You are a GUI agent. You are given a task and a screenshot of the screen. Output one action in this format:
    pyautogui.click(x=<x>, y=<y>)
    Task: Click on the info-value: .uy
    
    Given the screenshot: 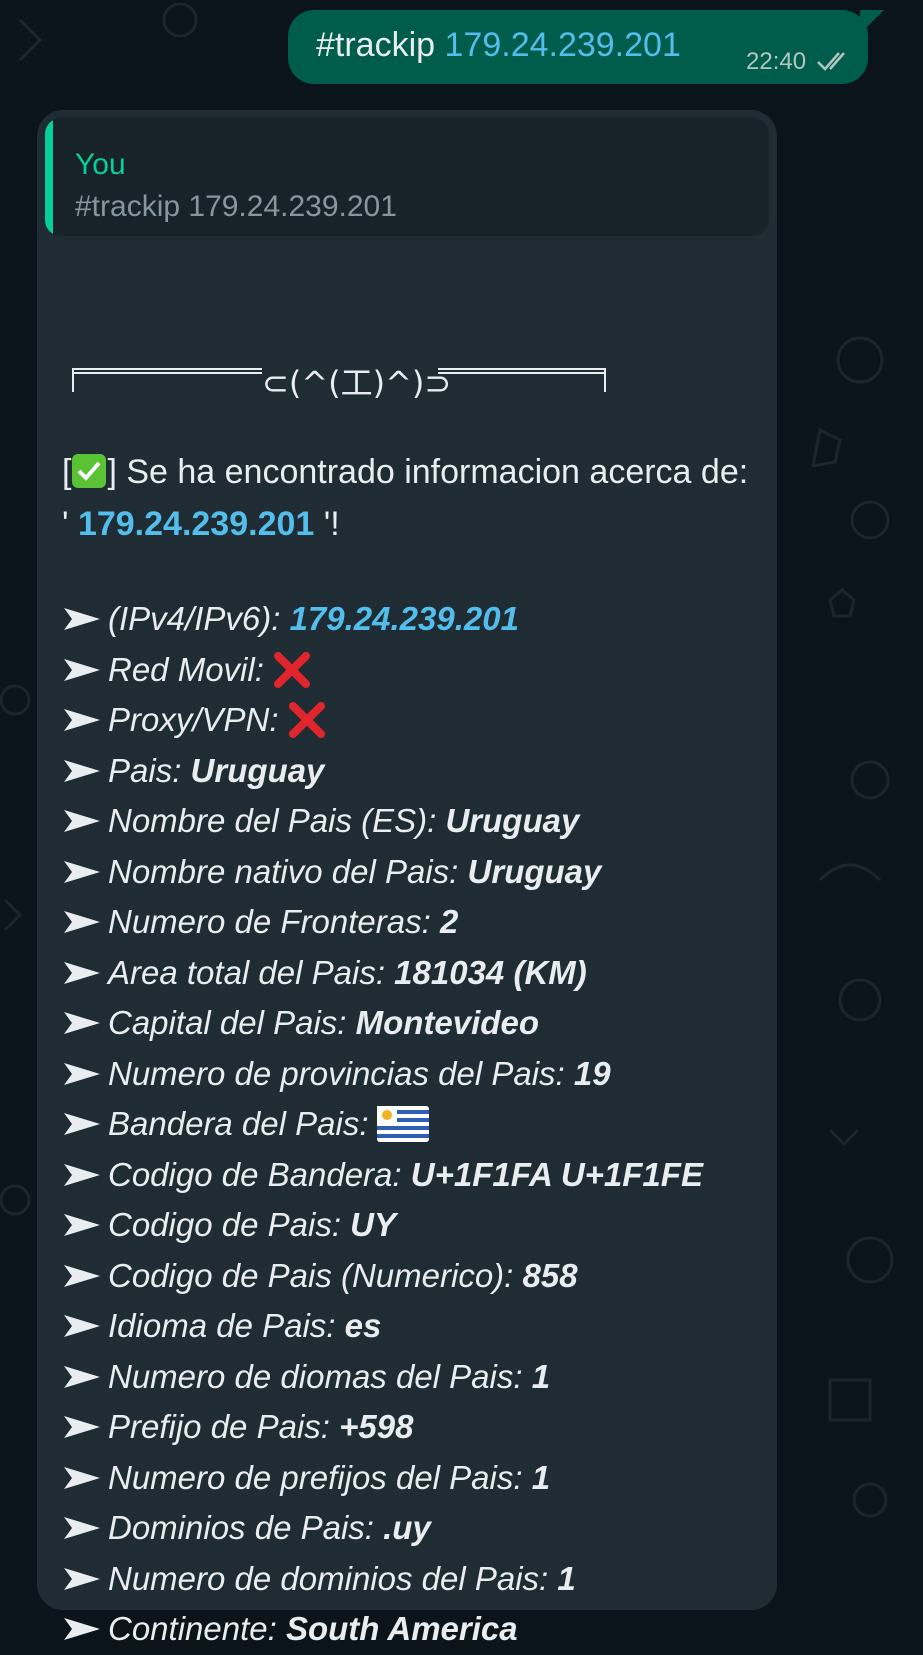 What is the action you would take?
    pyautogui.click(x=407, y=1528)
    